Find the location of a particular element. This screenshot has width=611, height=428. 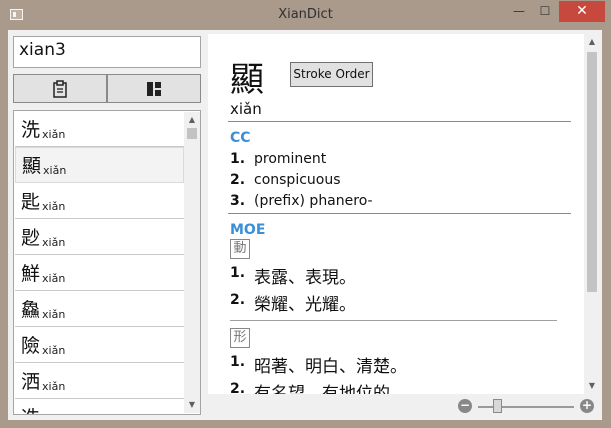

result-list-item: 匙 xiǎn is located at coordinates (99, 201).